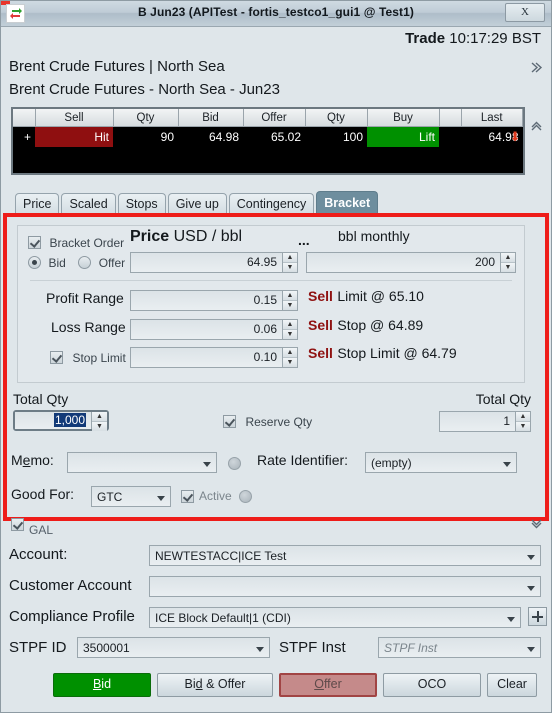 The height and width of the screenshot is (713, 552). What do you see at coordinates (274, 118) in the screenshot?
I see `col-offer: Offer` at bounding box center [274, 118].